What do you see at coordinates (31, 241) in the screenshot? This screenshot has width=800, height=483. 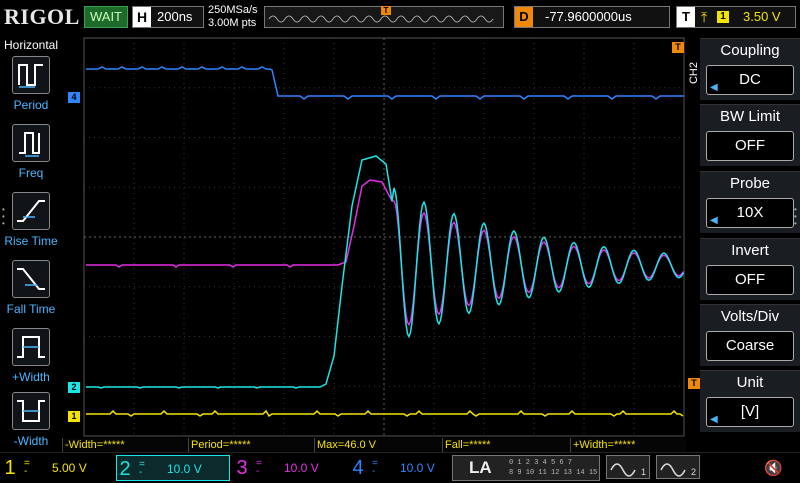 I see `rise-time-label: Rise Time` at bounding box center [31, 241].